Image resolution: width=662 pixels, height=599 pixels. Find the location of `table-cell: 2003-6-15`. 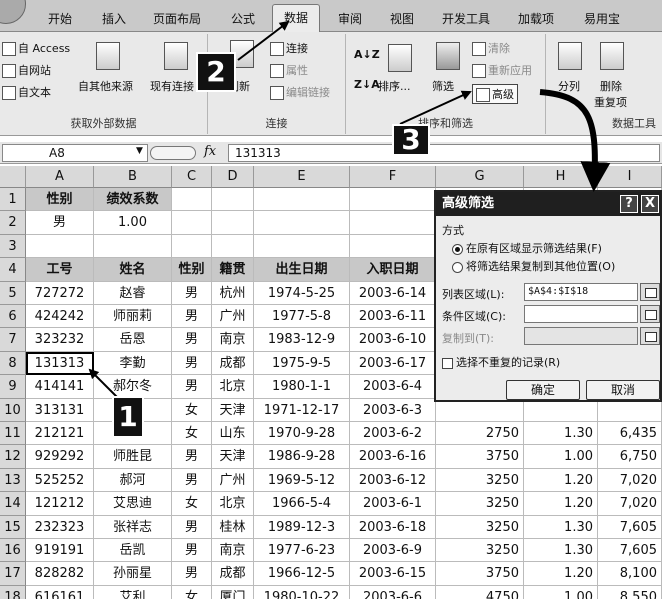

table-cell: 2003-6-15 is located at coordinates (393, 574).